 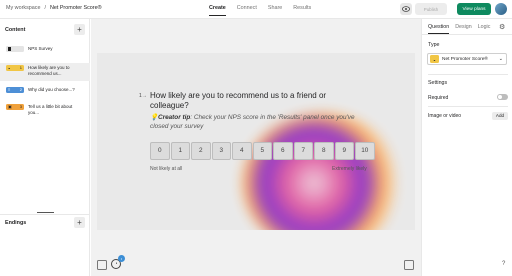 What do you see at coordinates (174, 117) in the screenshot?
I see `creator-tip-label: Creator tip` at bounding box center [174, 117].